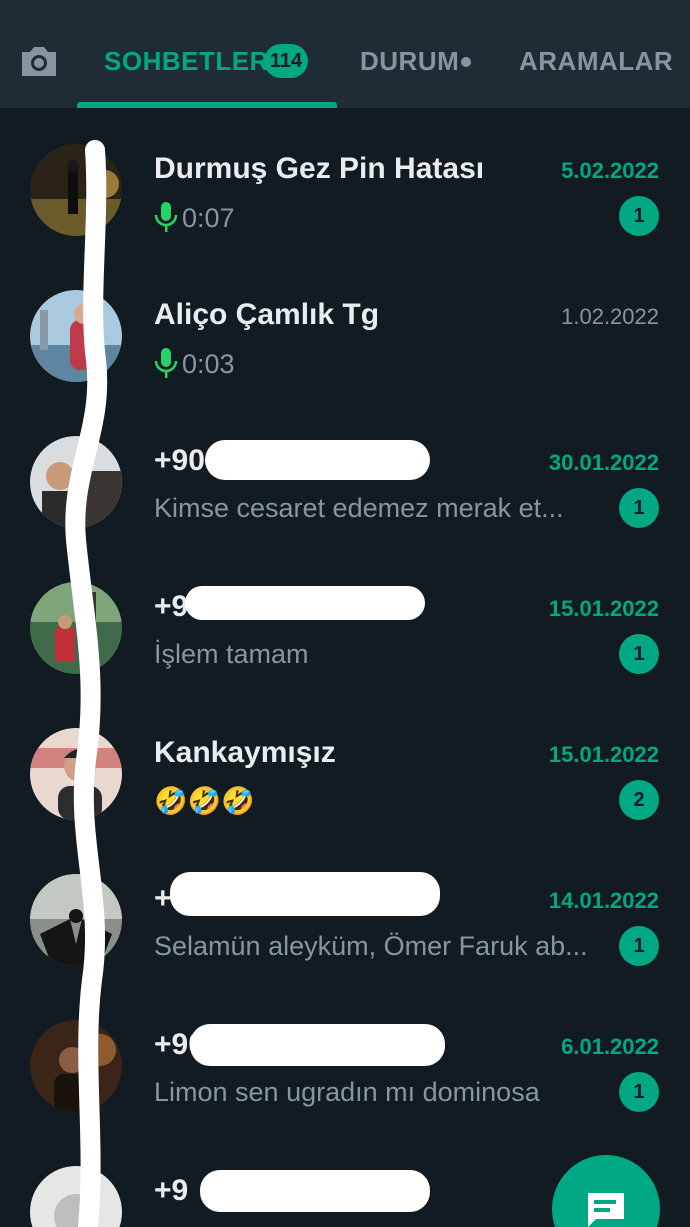 The width and height of the screenshot is (690, 1227). Describe the element at coordinates (231, 654) in the screenshot. I see `chat-preview: İşlem tamam` at that location.